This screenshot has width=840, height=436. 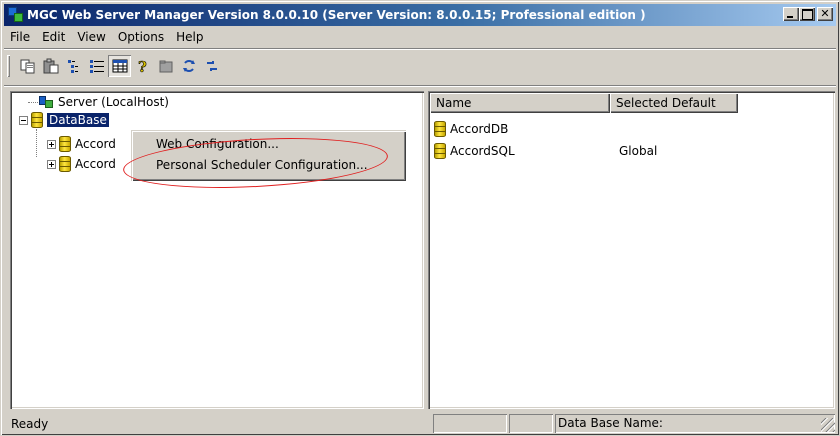 I want to click on list-item-default: Global, so click(x=638, y=151).